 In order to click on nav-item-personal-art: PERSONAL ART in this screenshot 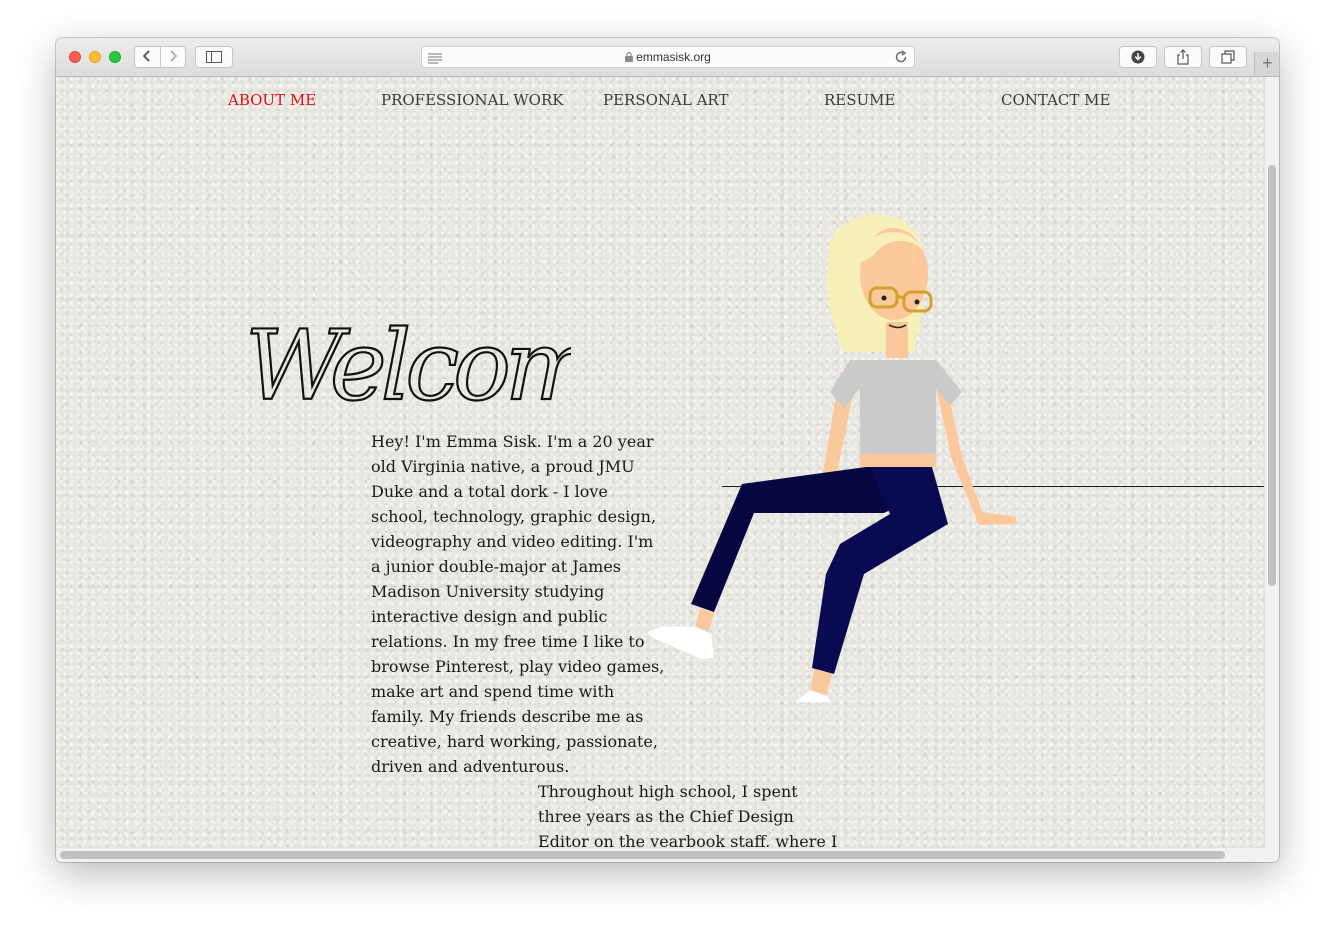, I will do `click(665, 100)`.